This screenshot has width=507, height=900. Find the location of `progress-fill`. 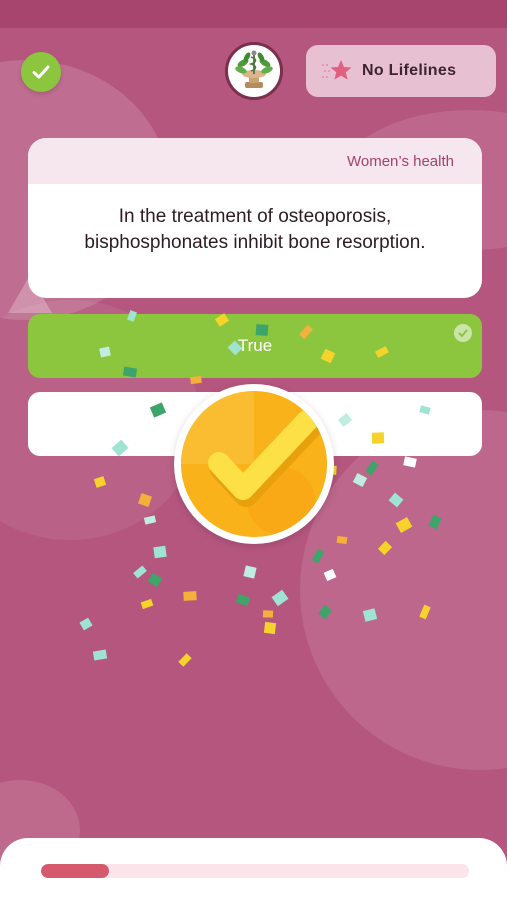

progress-fill is located at coordinates (75, 871).